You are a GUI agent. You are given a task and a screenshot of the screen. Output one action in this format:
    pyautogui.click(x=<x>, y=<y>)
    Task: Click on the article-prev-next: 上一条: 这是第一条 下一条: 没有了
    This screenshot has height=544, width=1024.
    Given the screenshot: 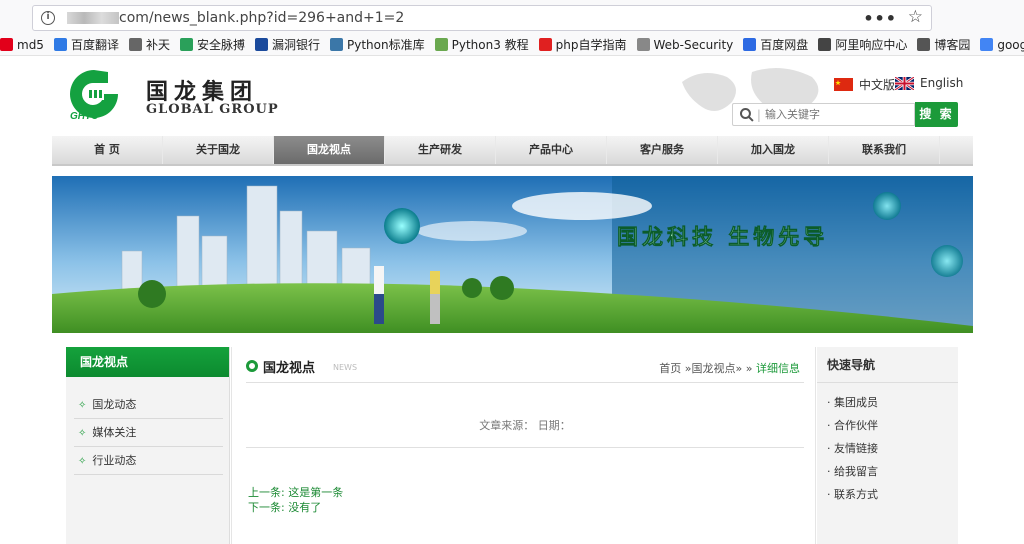 What is the action you would take?
    pyautogui.click(x=295, y=500)
    